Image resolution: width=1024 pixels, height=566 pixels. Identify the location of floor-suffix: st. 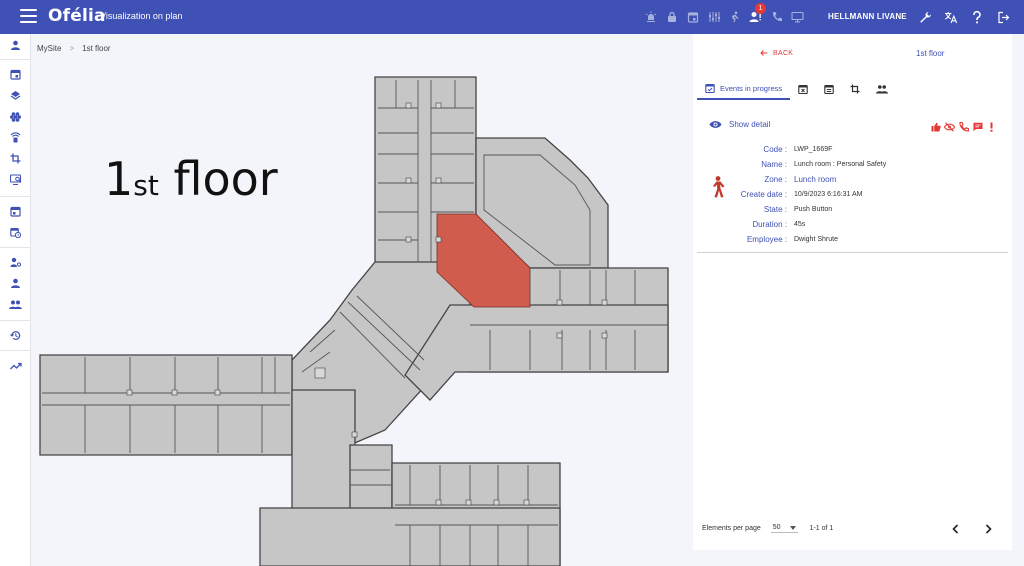
(146, 185).